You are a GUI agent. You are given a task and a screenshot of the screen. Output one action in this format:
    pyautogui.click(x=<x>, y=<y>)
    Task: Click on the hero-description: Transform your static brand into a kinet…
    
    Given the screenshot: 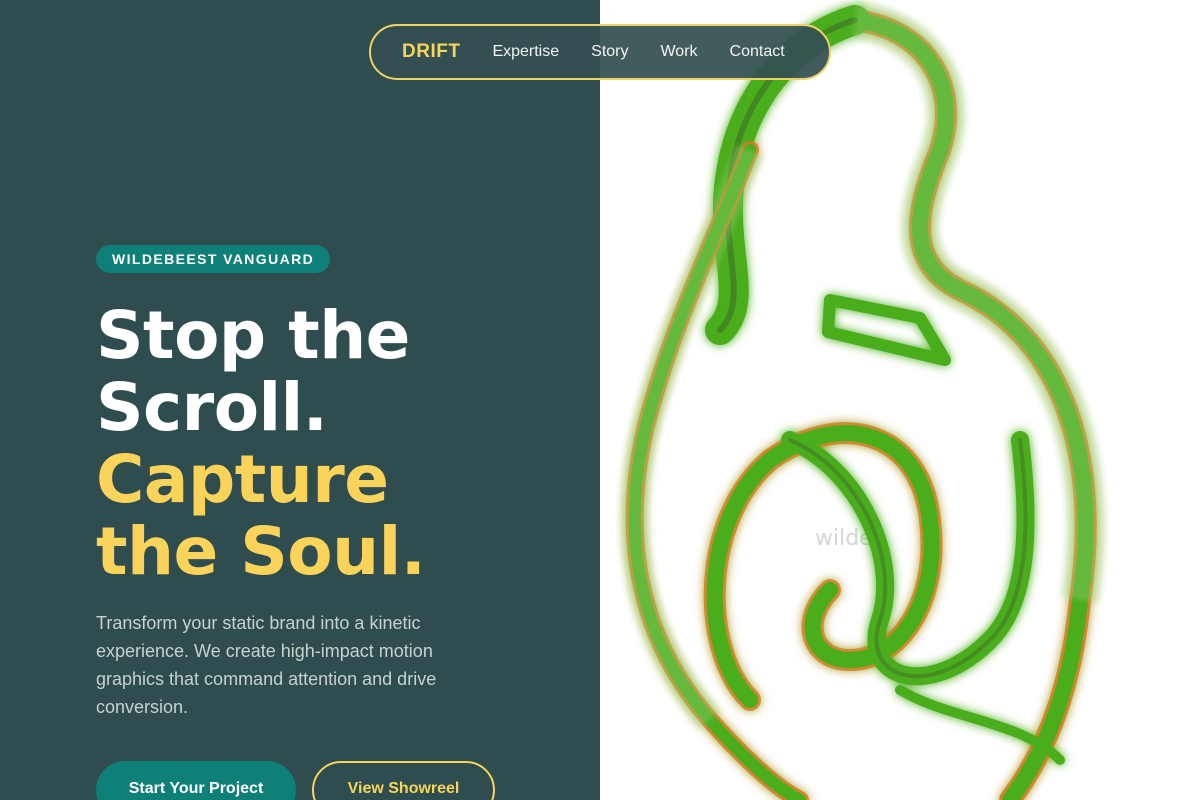 What is the action you would take?
    pyautogui.click(x=266, y=665)
    